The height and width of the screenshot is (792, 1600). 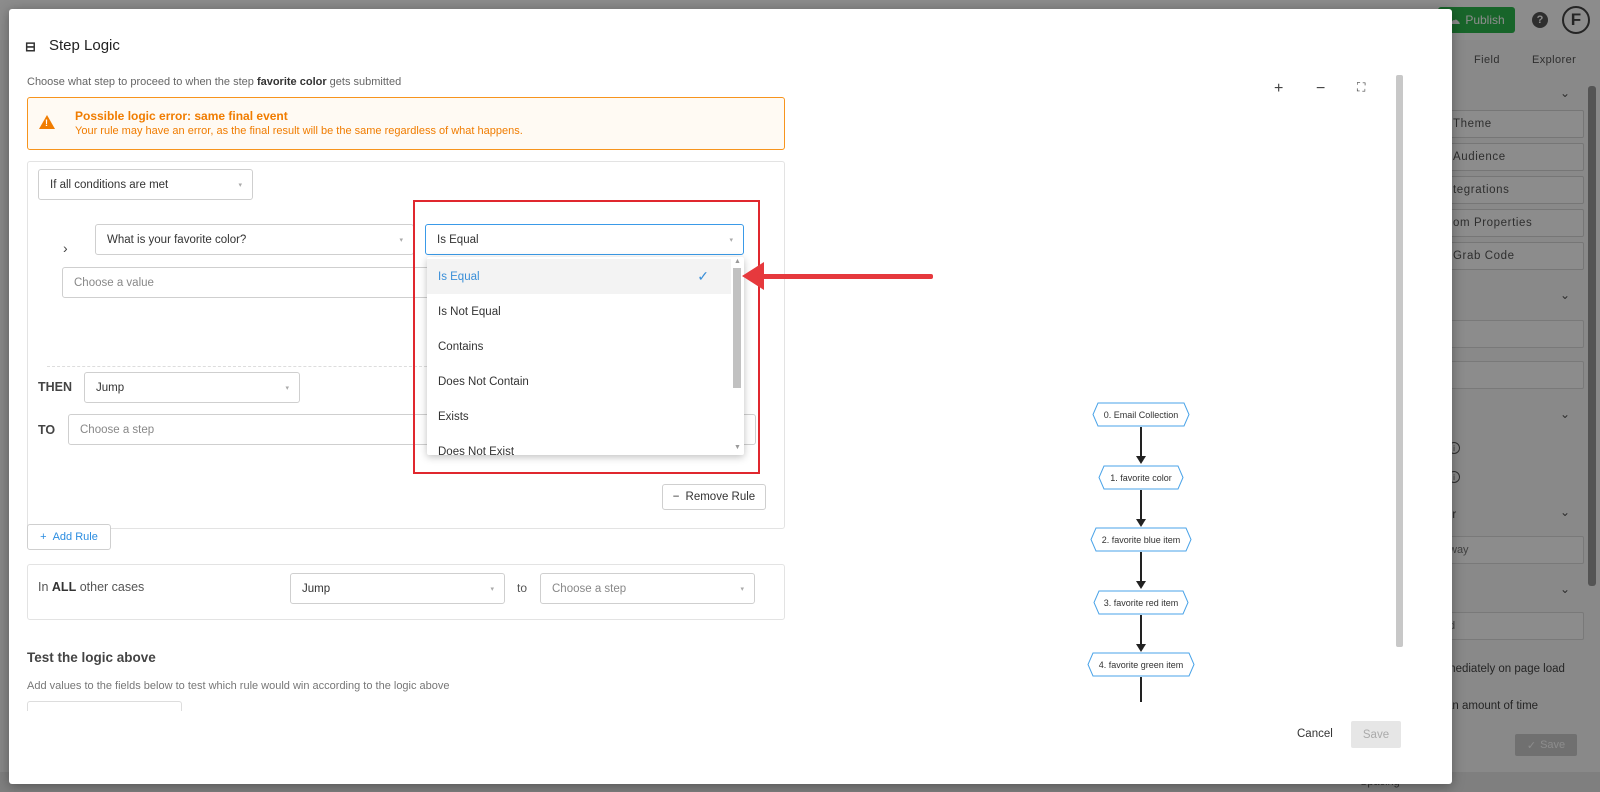 What do you see at coordinates (65, 248) in the screenshot?
I see `chevron-right-icon: ›` at bounding box center [65, 248].